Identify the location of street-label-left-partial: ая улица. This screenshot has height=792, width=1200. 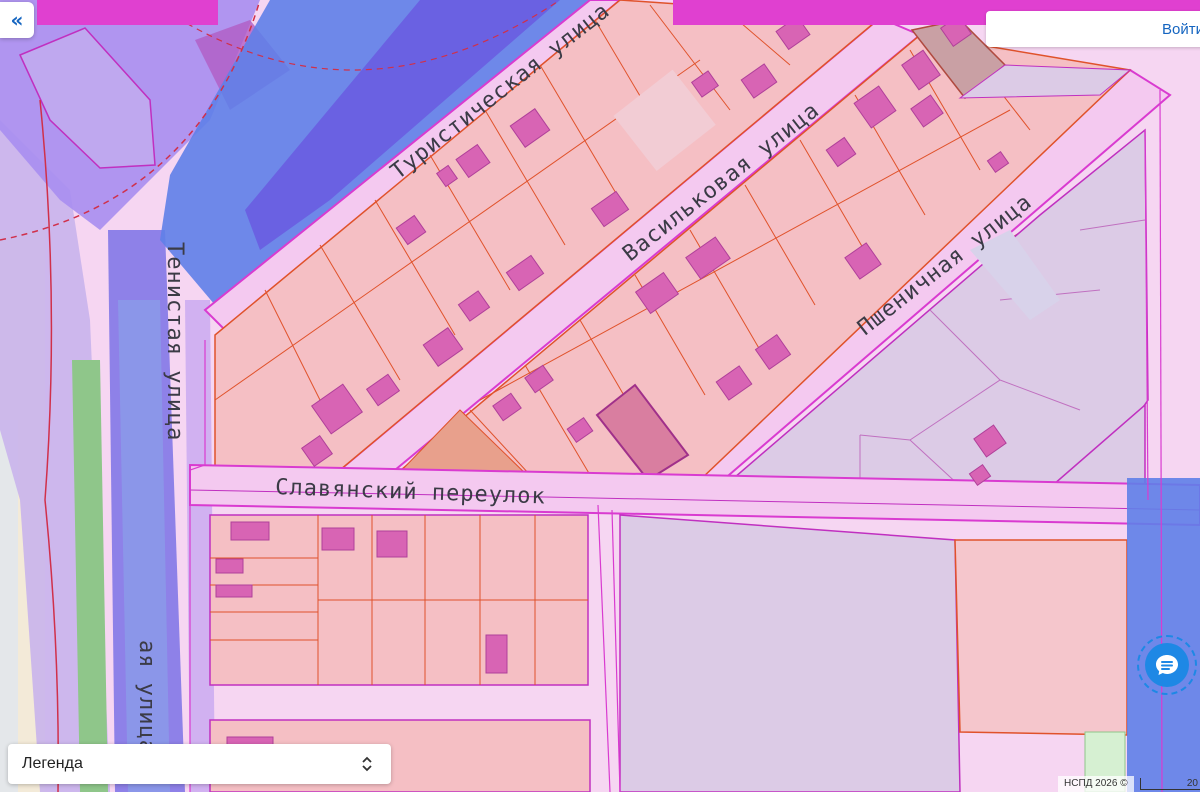
(146, 697).